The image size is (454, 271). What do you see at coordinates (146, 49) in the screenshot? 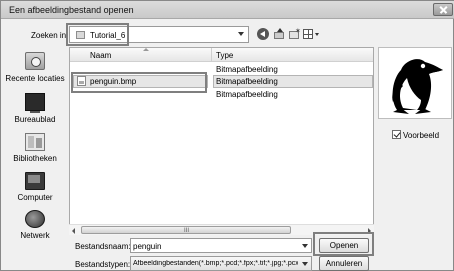
I see `sort-arrow-icon` at bounding box center [146, 49].